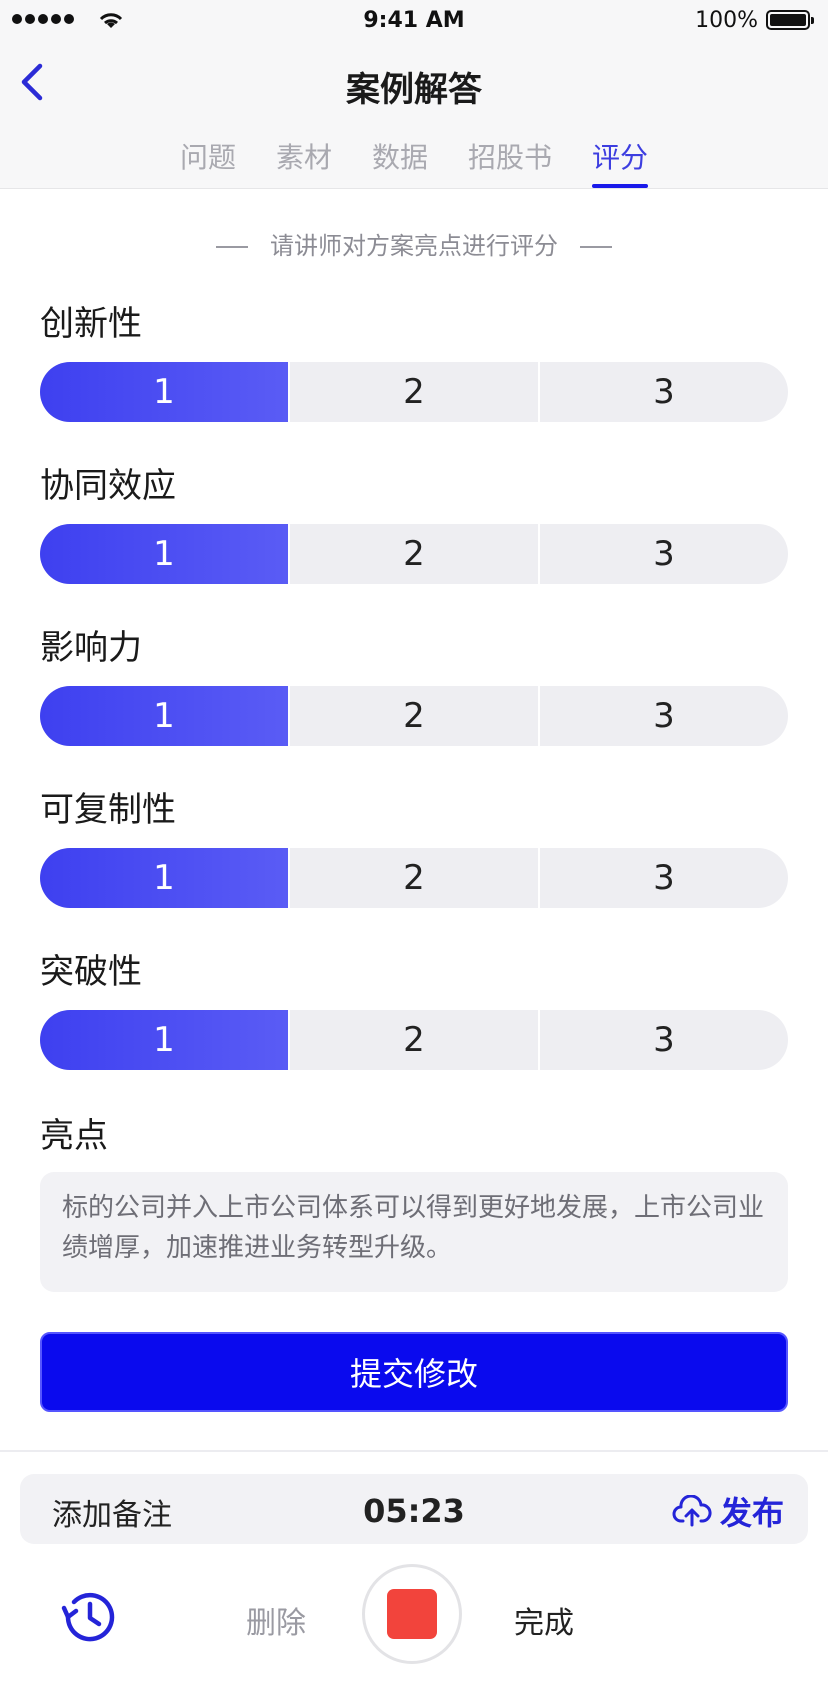 This screenshot has width=828, height=1684. What do you see at coordinates (620, 162) in the screenshot?
I see `tab-scoring: 评分` at bounding box center [620, 162].